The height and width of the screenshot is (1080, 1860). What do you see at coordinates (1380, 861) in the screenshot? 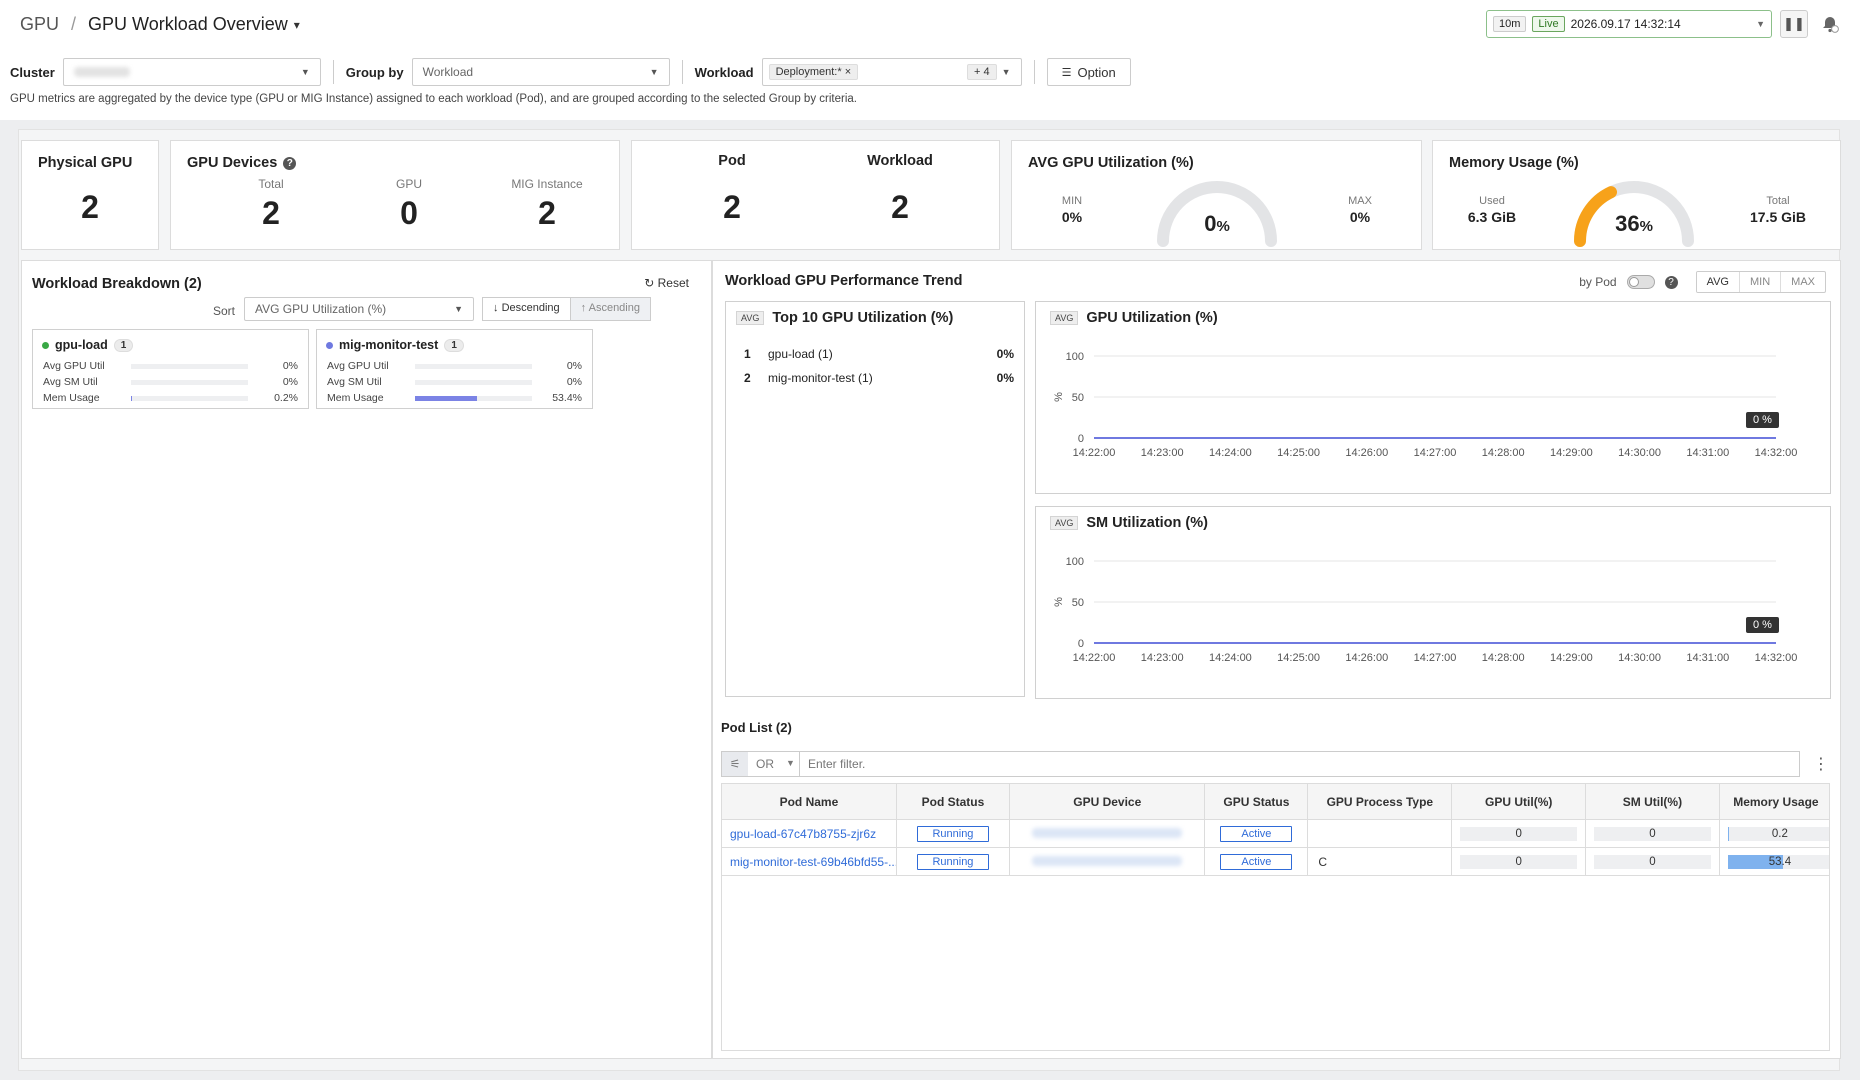
I see `process-type-cell: C` at bounding box center [1380, 861].